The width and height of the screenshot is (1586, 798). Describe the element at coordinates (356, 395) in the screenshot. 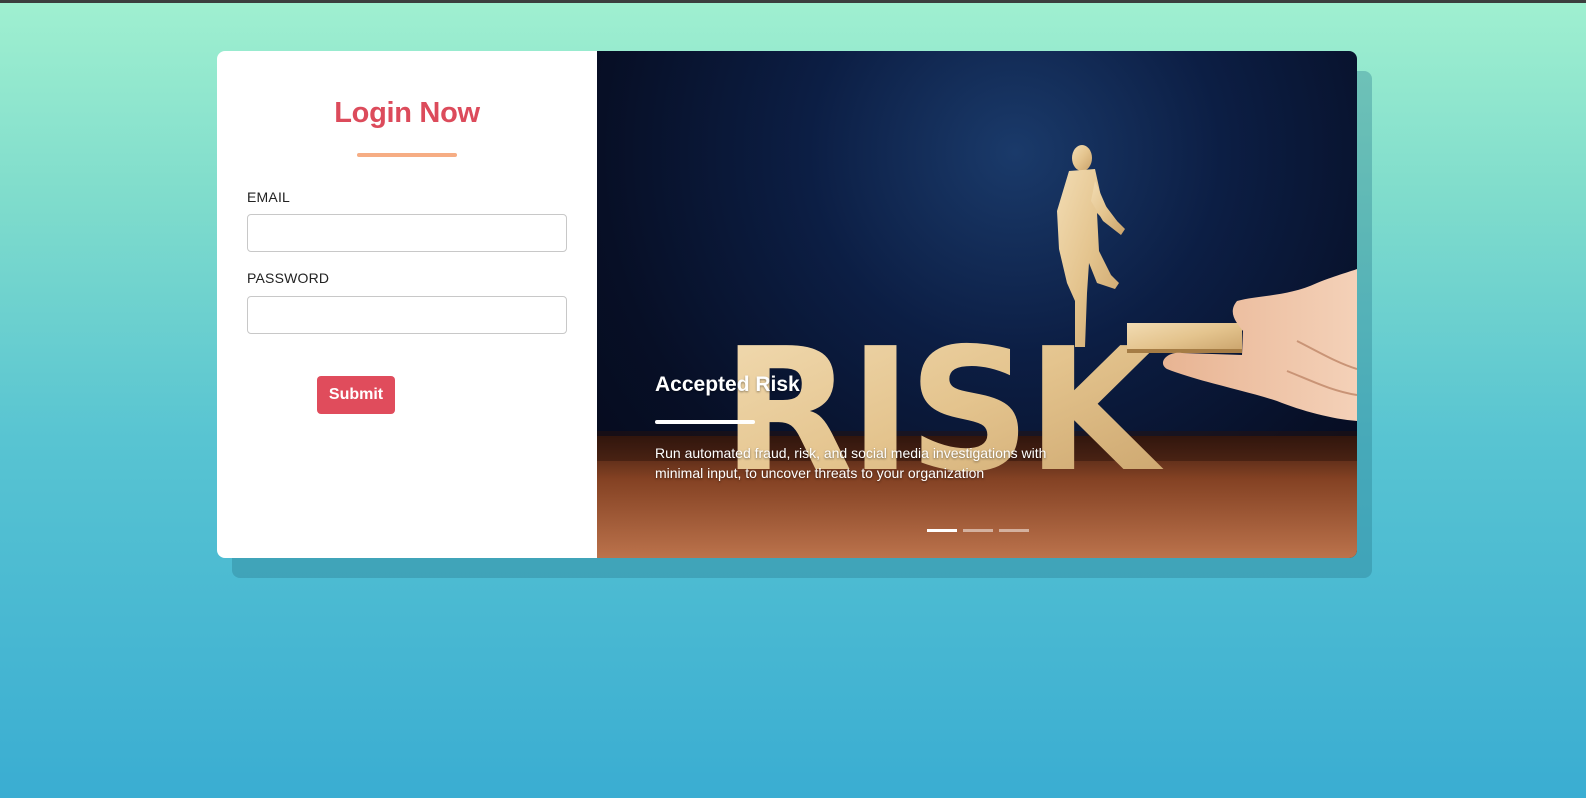

I see `submit-button: Submit` at that location.